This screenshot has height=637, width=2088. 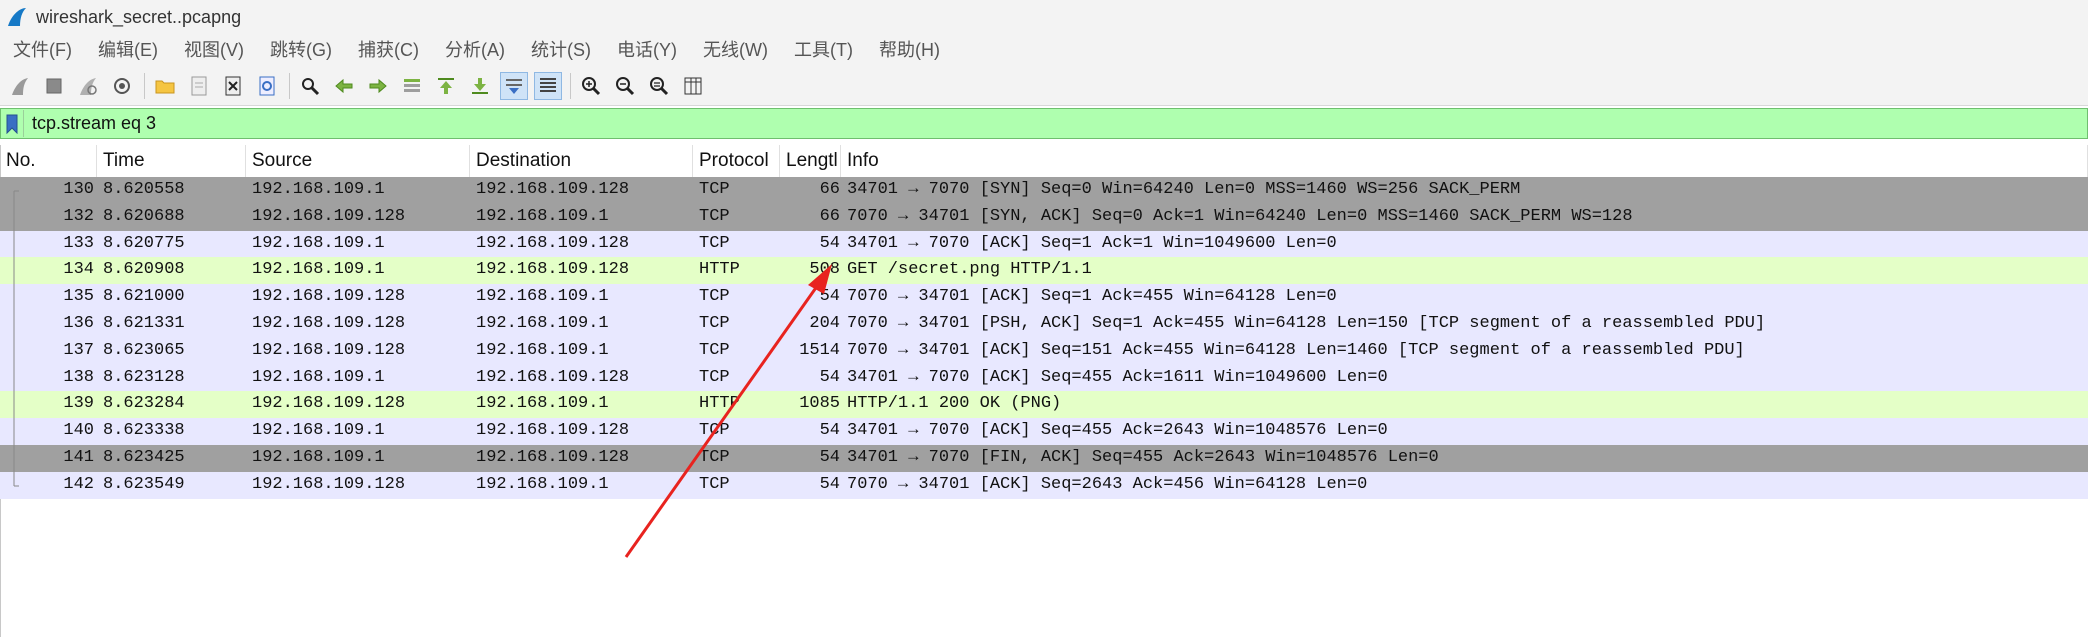 What do you see at coordinates (128, 50) in the screenshot?
I see `menu-item: 编辑(E)` at bounding box center [128, 50].